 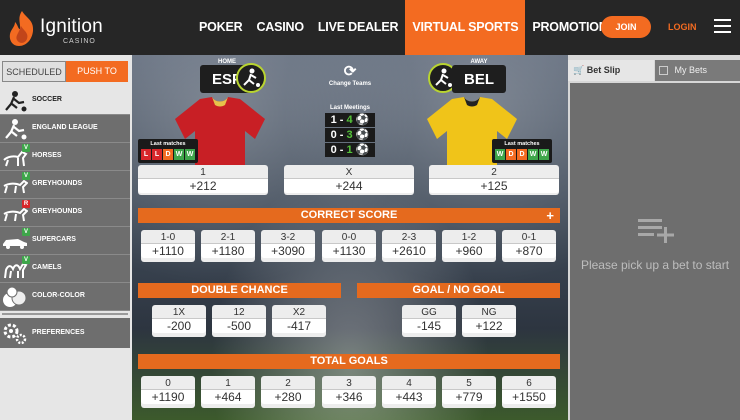 I want to click on tab-push-to-play: PUSH TO PLAY, so click(x=97, y=79).